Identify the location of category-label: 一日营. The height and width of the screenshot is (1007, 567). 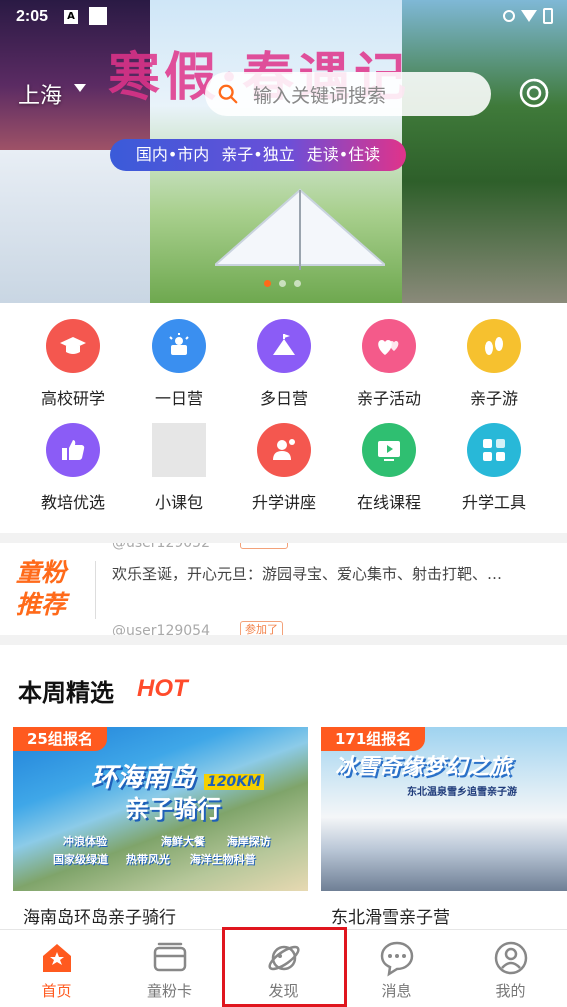
(178, 398).